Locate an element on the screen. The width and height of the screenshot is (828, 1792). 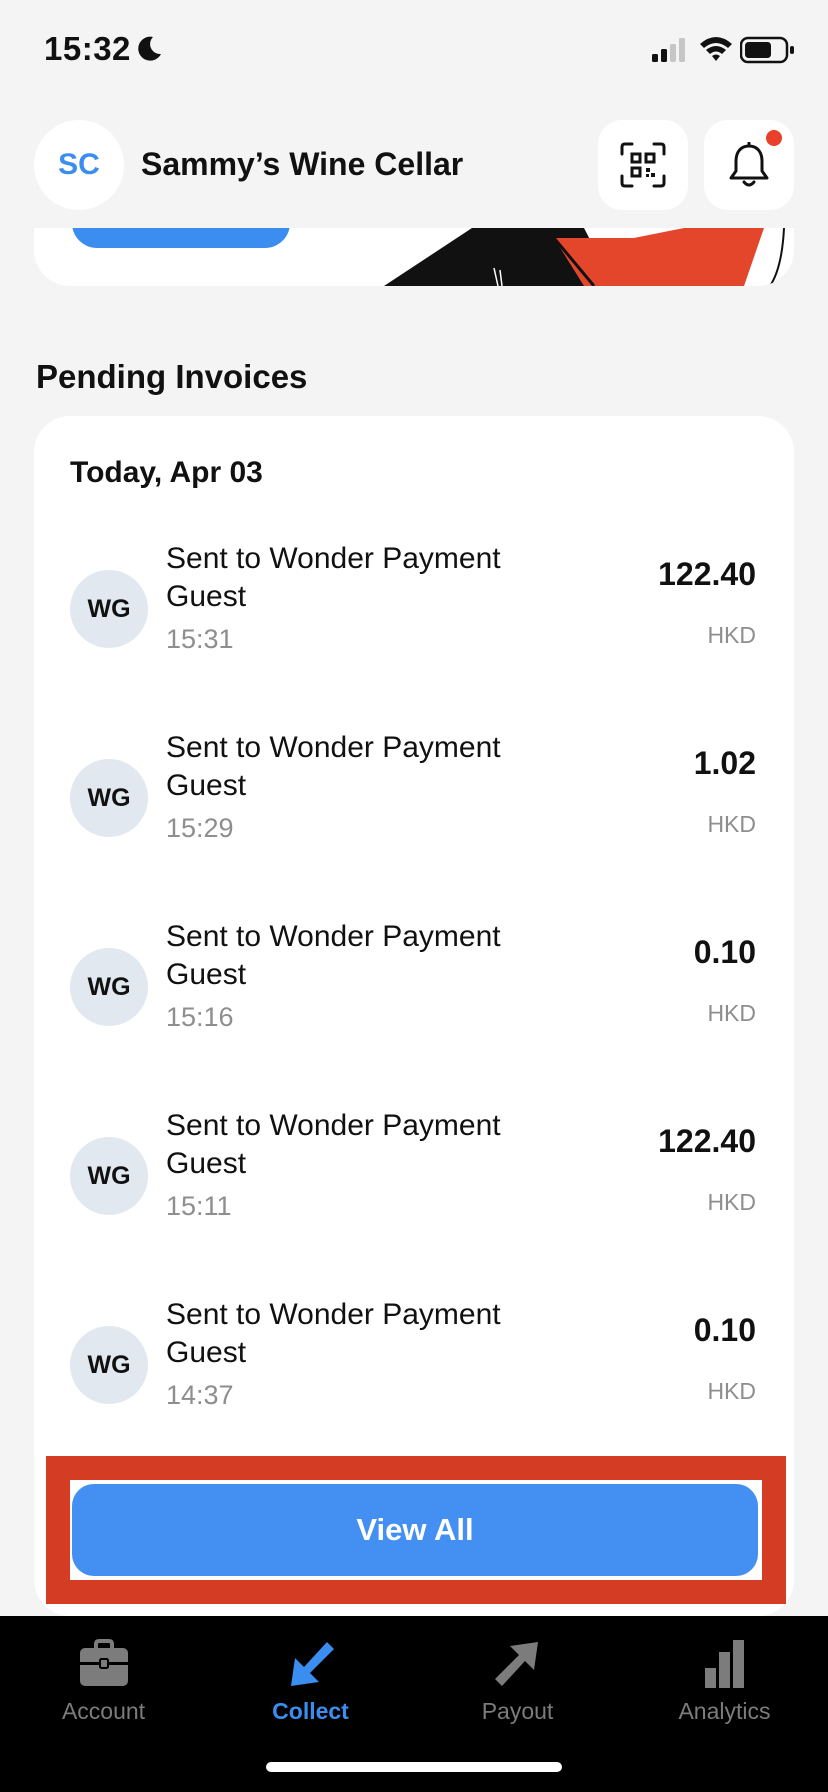
invoice-time: 15:29 is located at coordinates (200, 828).